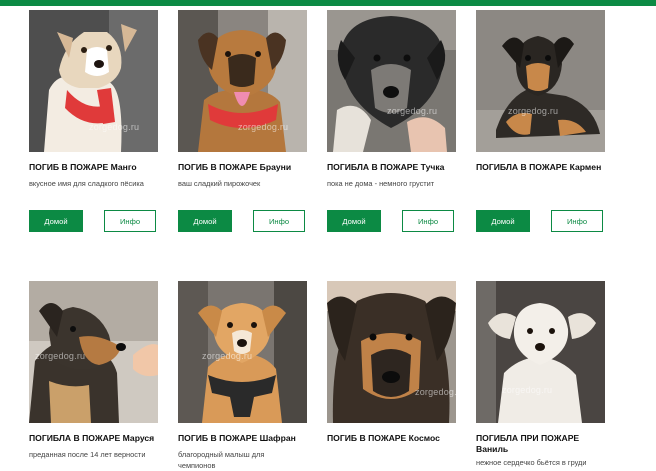 The image size is (656, 471). Describe the element at coordinates (391, 352) in the screenshot. I see `dog-photo-kosmos: zorgedog.ru` at that location.